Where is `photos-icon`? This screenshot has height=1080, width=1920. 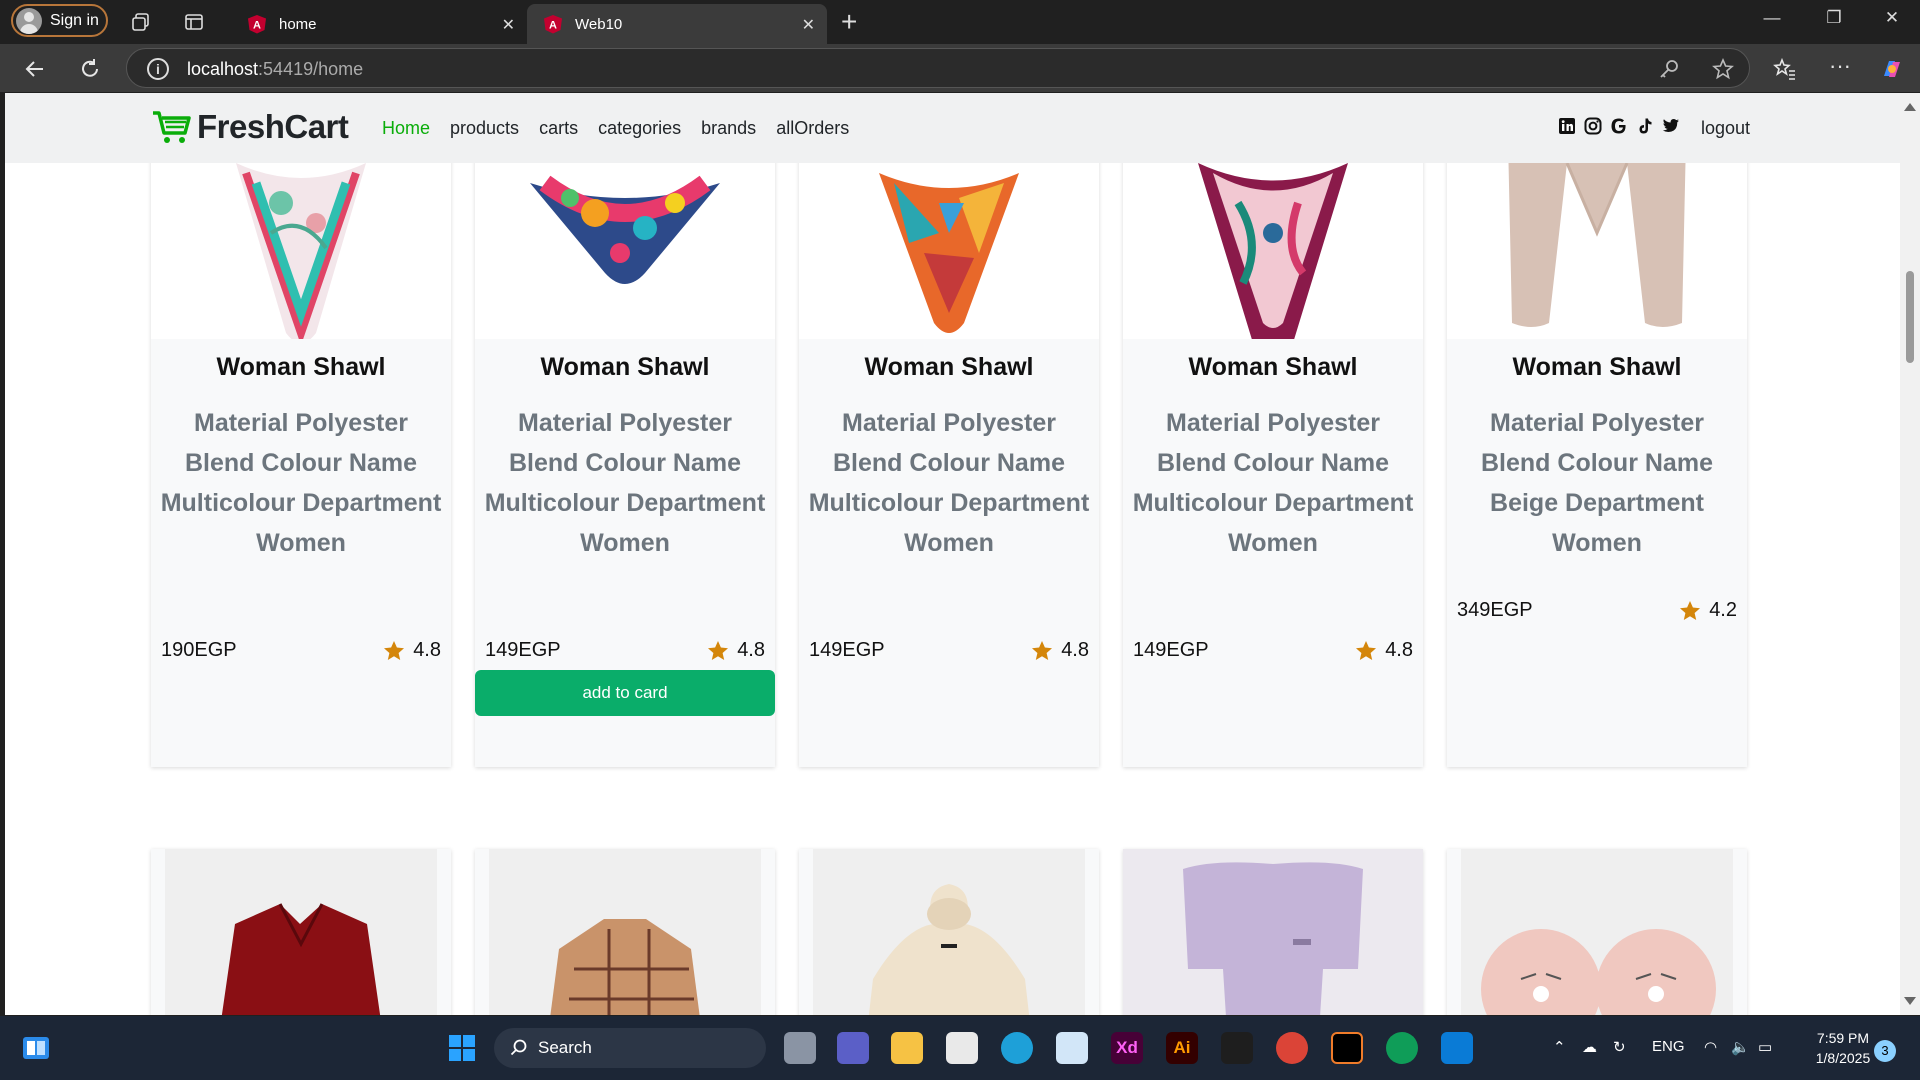 photos-icon is located at coordinates (1072, 1048).